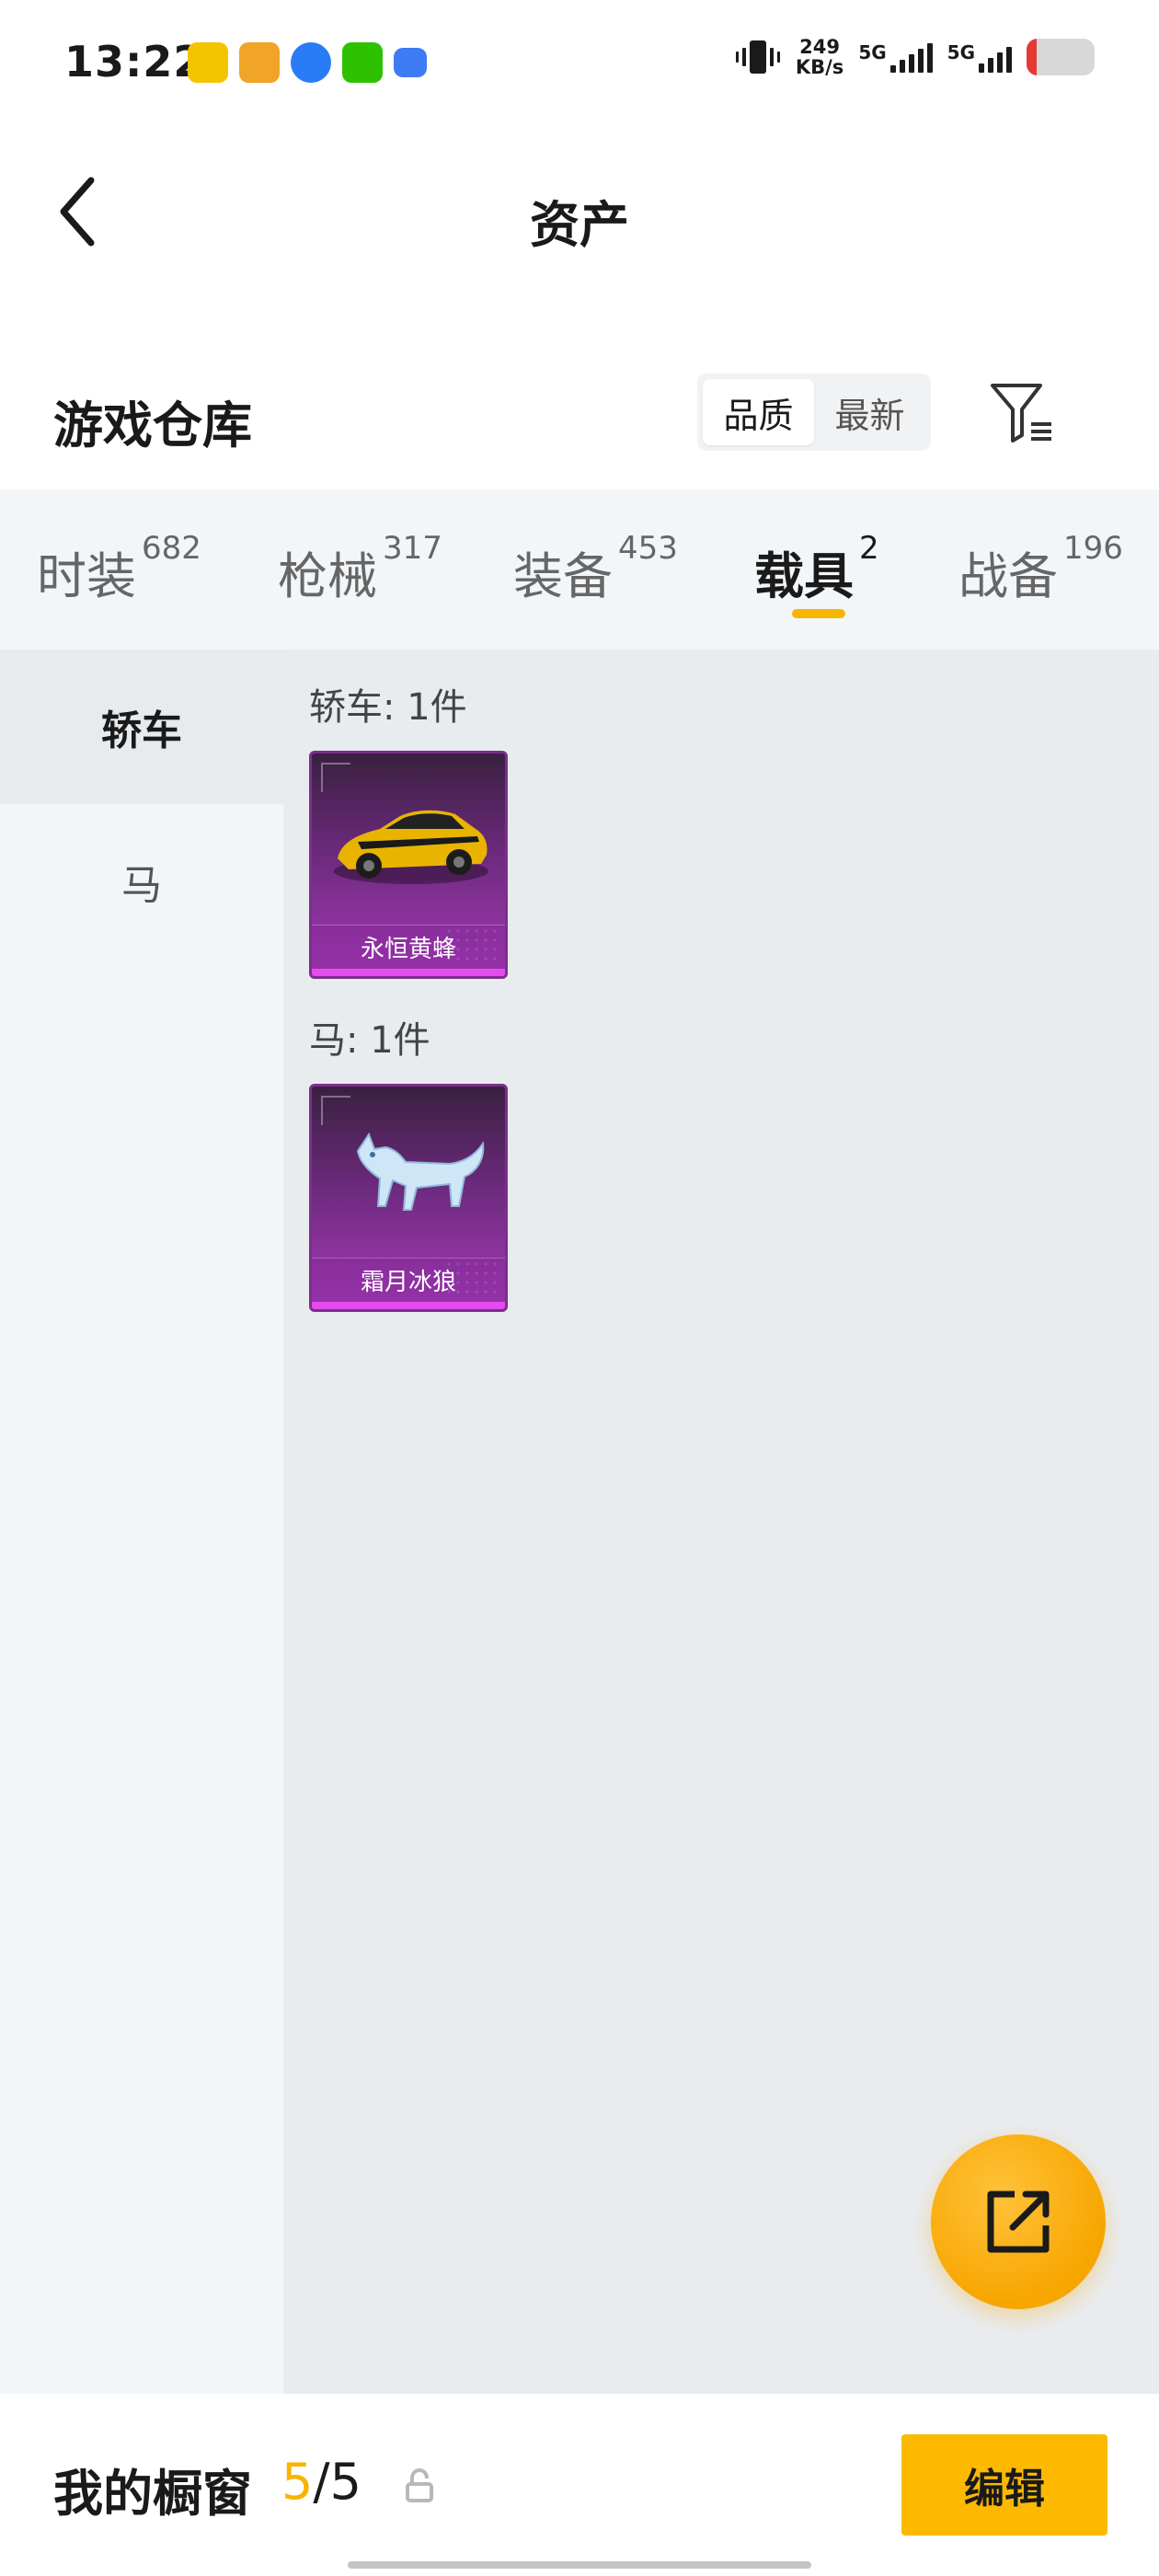 This screenshot has height=2576, width=1159. Describe the element at coordinates (369, 1040) in the screenshot. I see `group-label-horse: 马: 1件` at that location.